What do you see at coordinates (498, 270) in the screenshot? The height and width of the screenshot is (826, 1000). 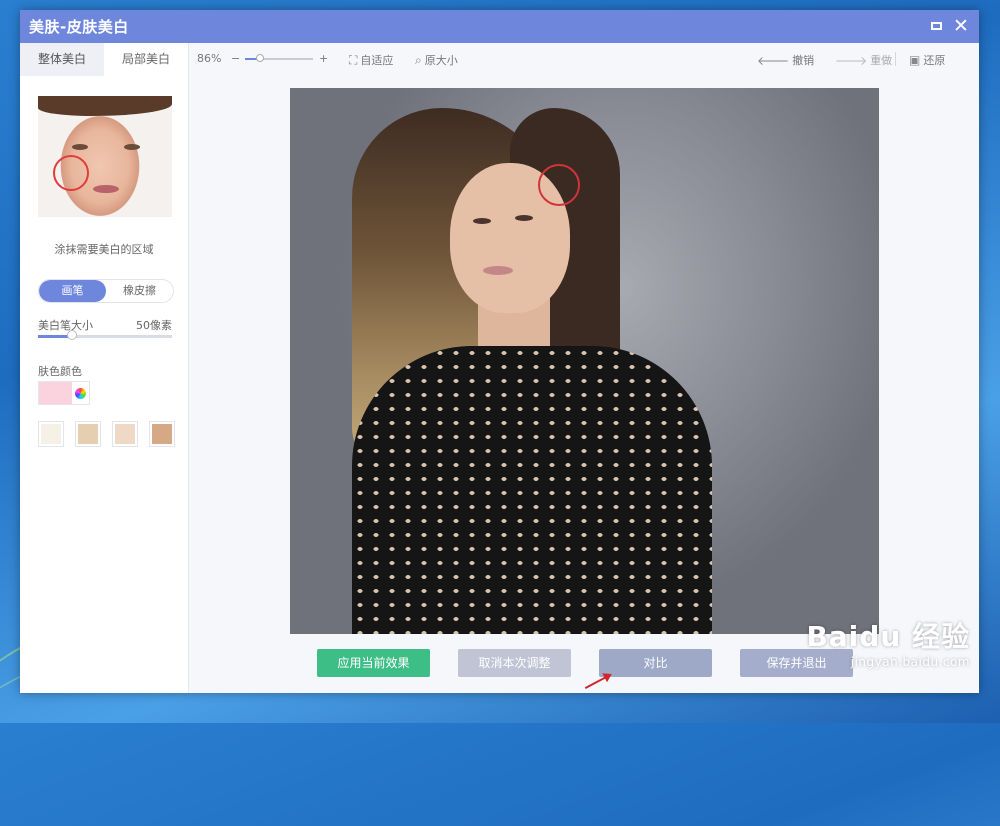 I see `photo-mouth` at bounding box center [498, 270].